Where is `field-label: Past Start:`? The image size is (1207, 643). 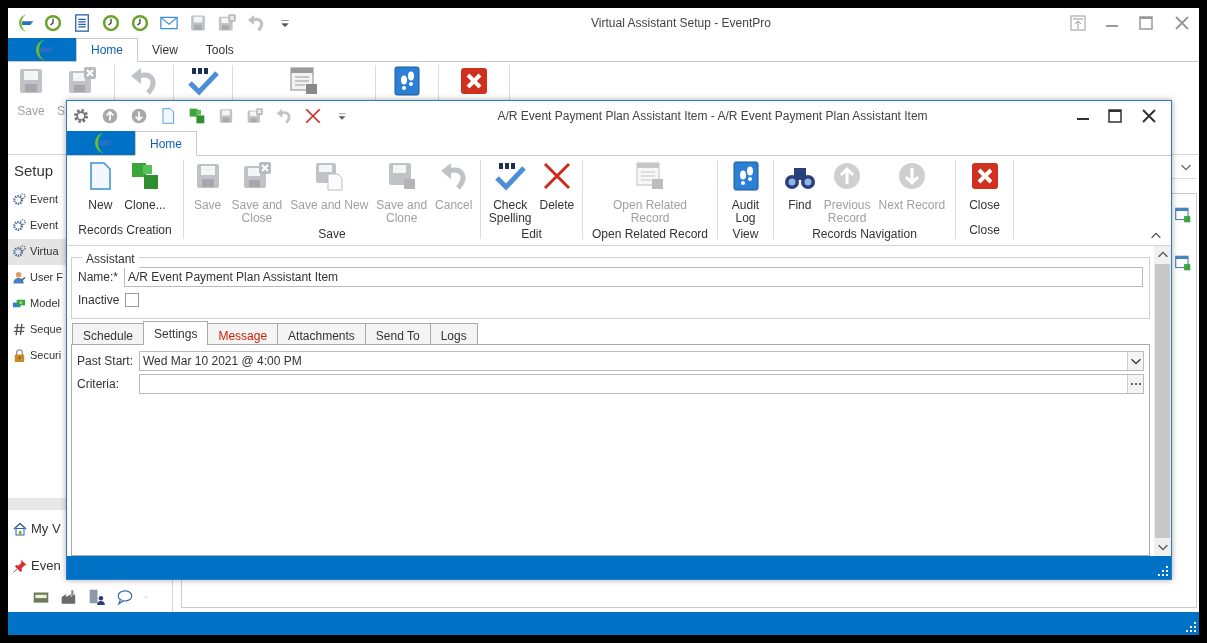
field-label: Past Start: is located at coordinates (105, 361).